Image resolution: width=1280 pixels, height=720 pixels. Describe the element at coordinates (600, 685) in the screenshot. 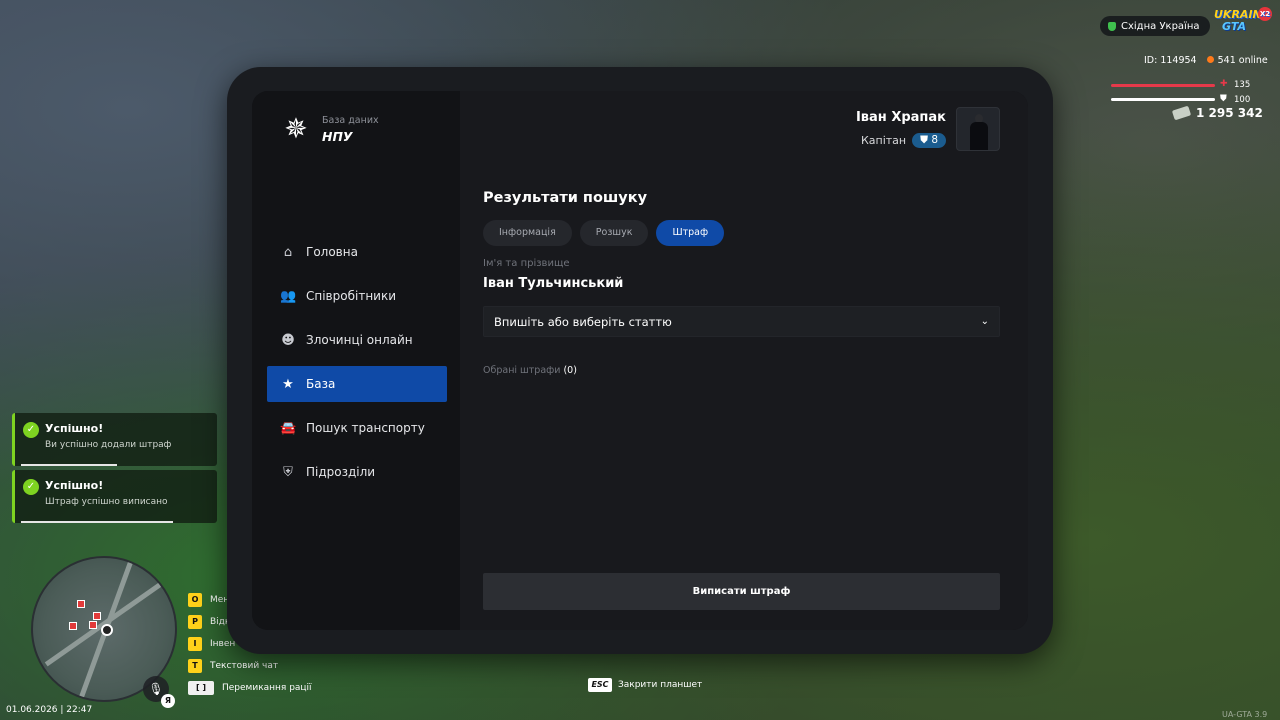

I see `key-badge: ESC` at that location.